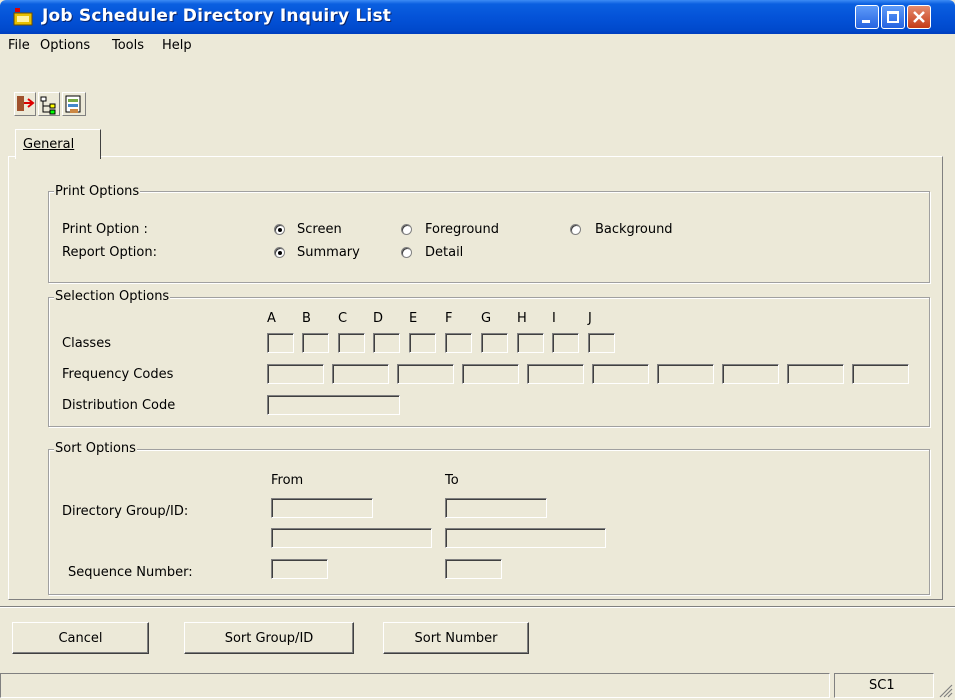 Image resolution: width=955 pixels, height=700 pixels. I want to click on sort-options-legend: Sort Options, so click(95, 448).